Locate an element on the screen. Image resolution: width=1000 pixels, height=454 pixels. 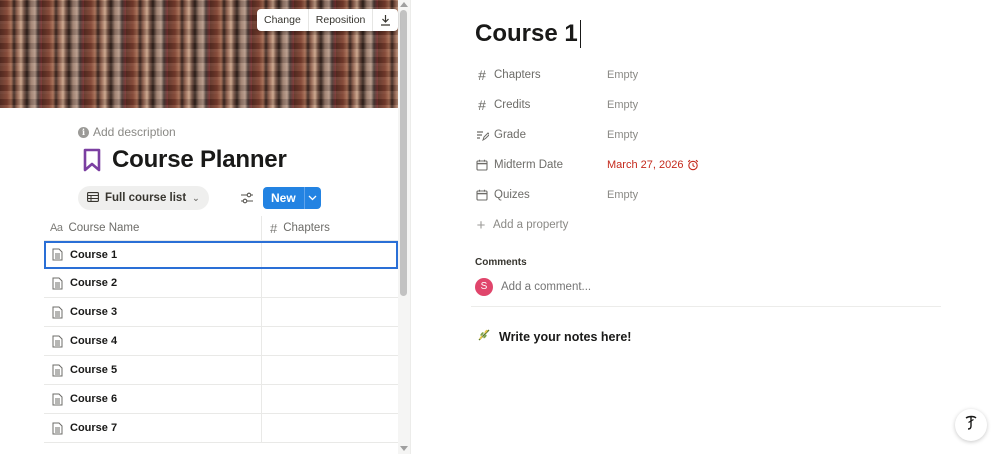
page-title-text: Course 1 is located at coordinates (526, 34).